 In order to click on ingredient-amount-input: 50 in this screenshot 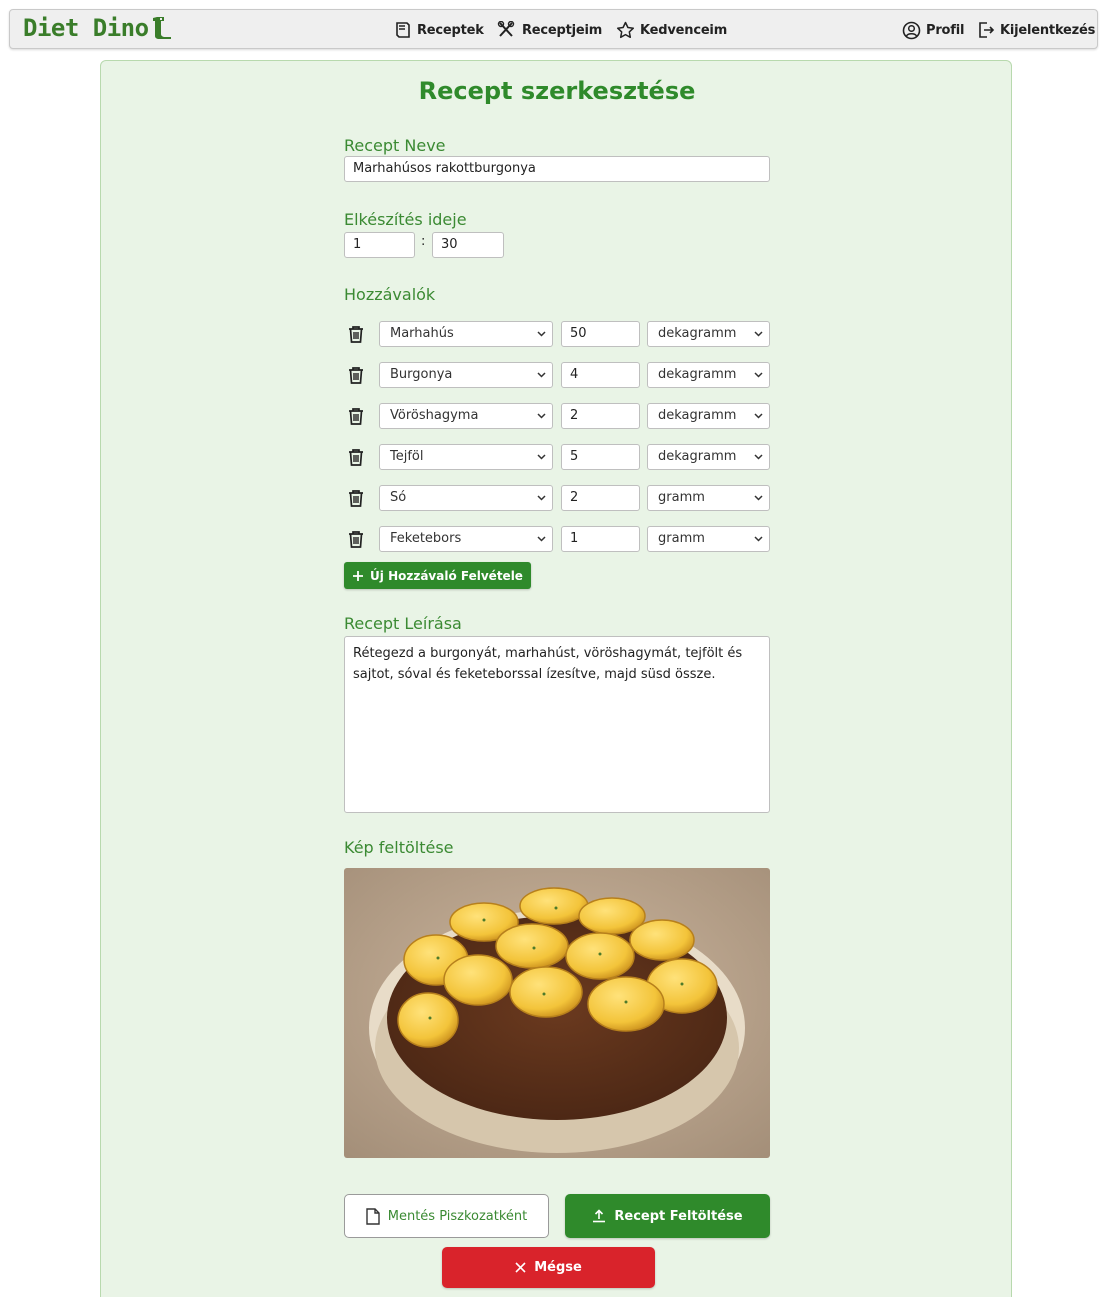, I will do `click(600, 334)`.